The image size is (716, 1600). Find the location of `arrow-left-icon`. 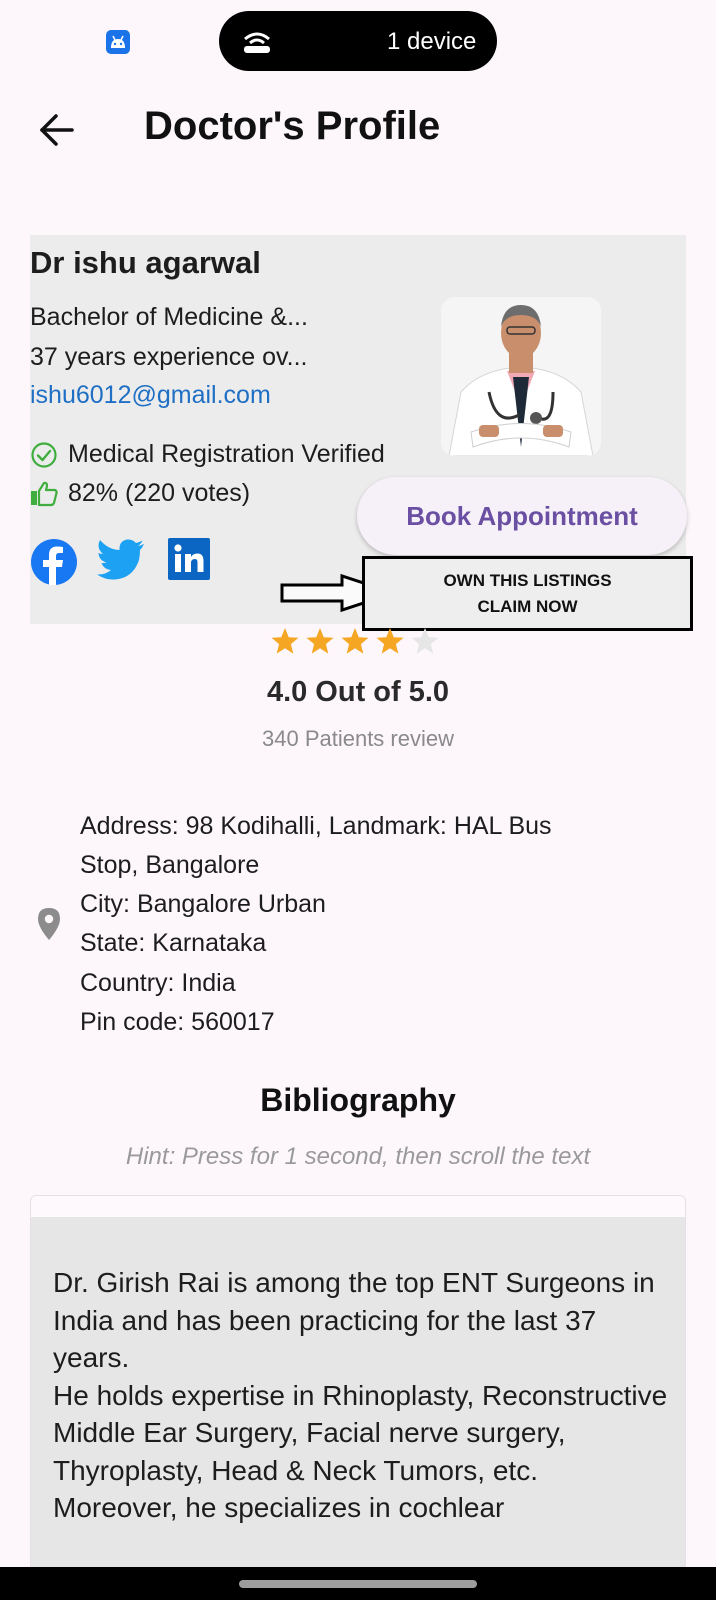

arrow-left-icon is located at coordinates (56, 130).